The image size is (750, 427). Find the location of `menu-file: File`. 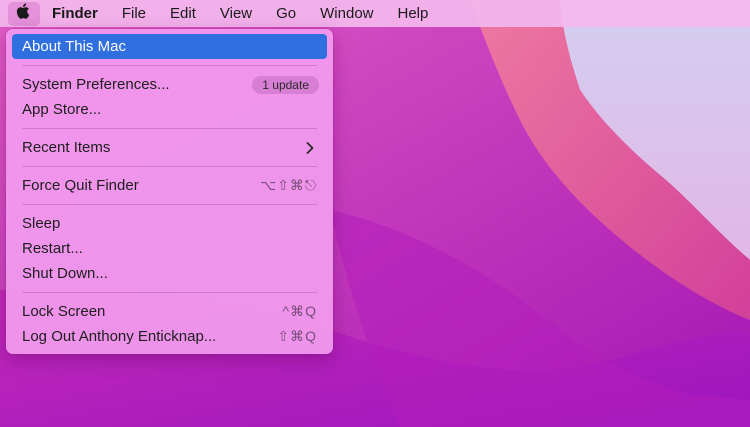

menu-file: File is located at coordinates (134, 13).